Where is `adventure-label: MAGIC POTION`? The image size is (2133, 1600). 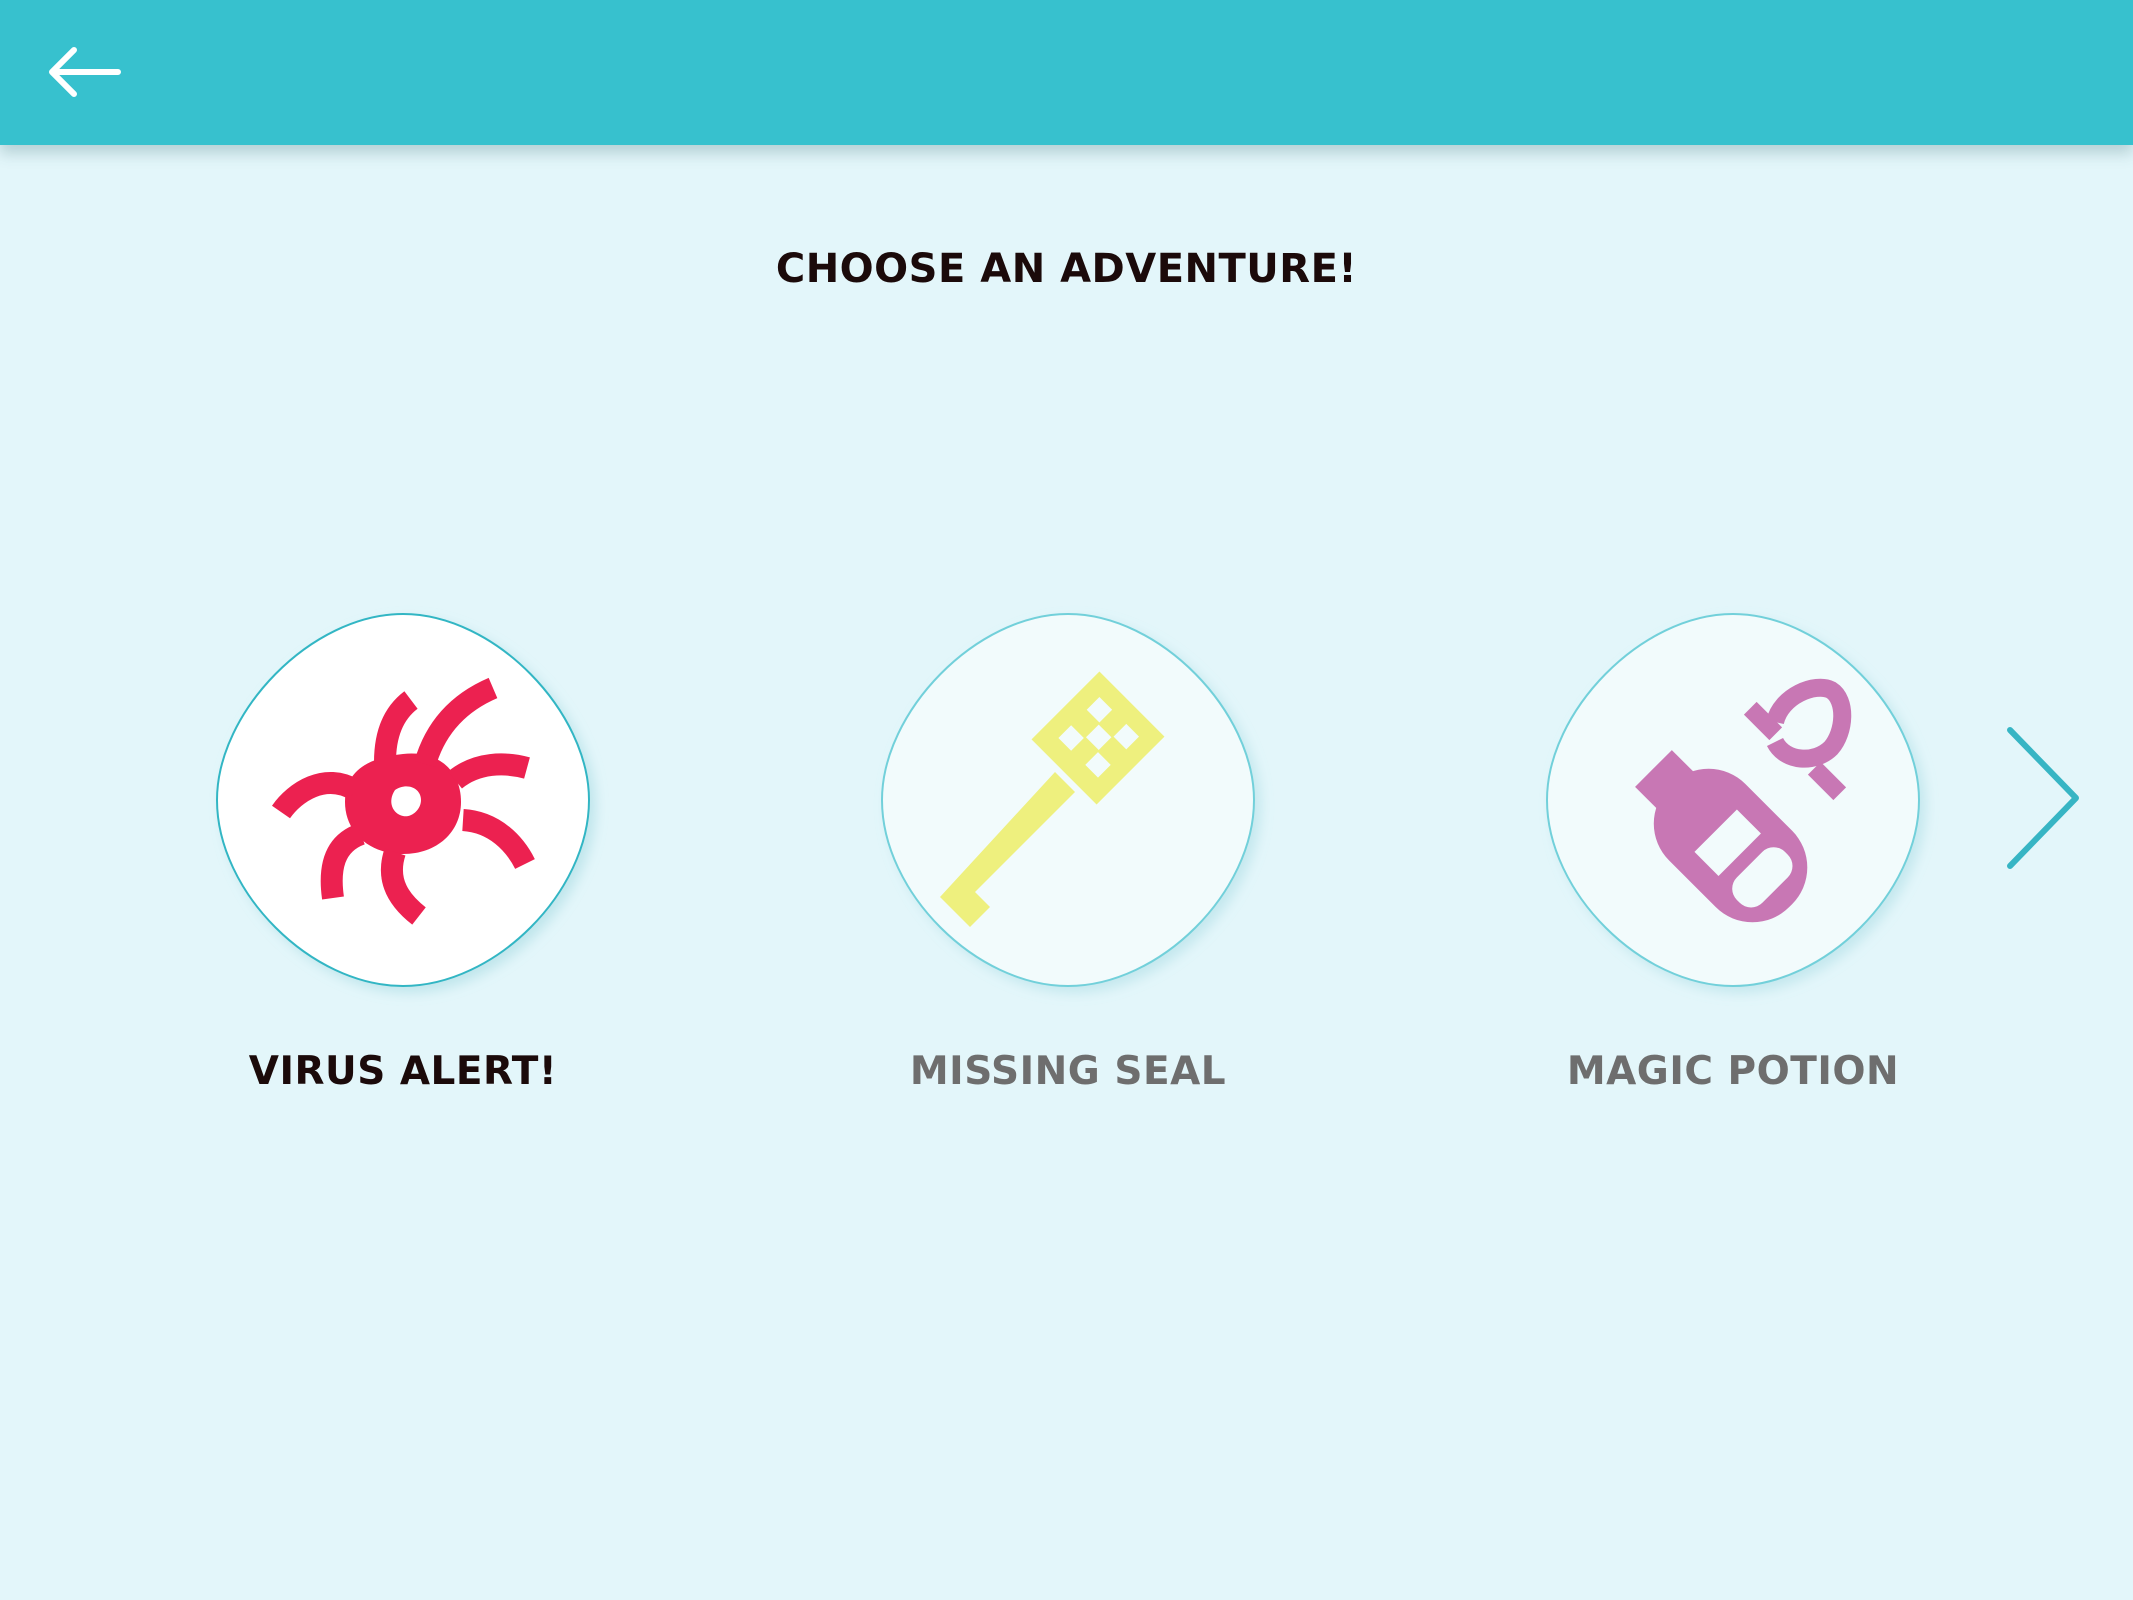
adventure-label: MAGIC POTION is located at coordinates (1733, 1071).